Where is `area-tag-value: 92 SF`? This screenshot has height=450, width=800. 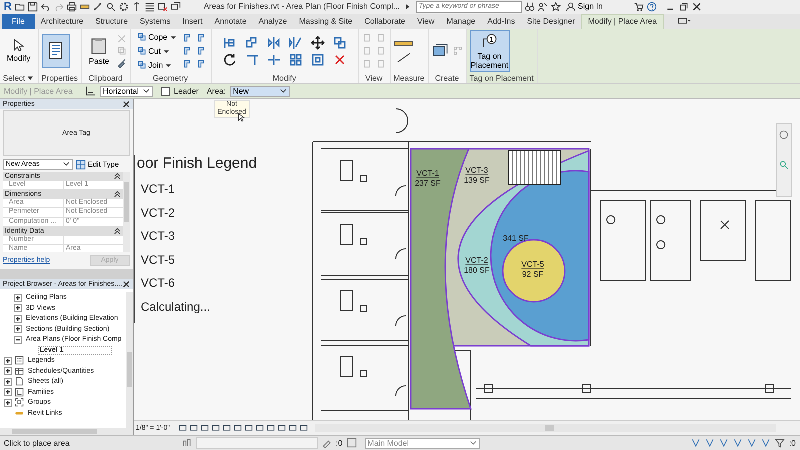
area-tag-value: 92 SF is located at coordinates (533, 275).